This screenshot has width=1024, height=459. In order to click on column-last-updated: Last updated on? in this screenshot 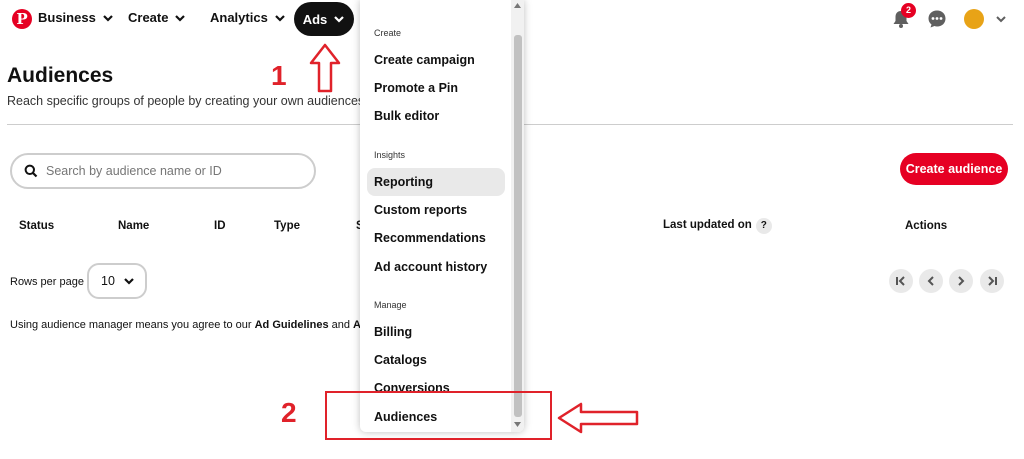, I will do `click(717, 226)`.